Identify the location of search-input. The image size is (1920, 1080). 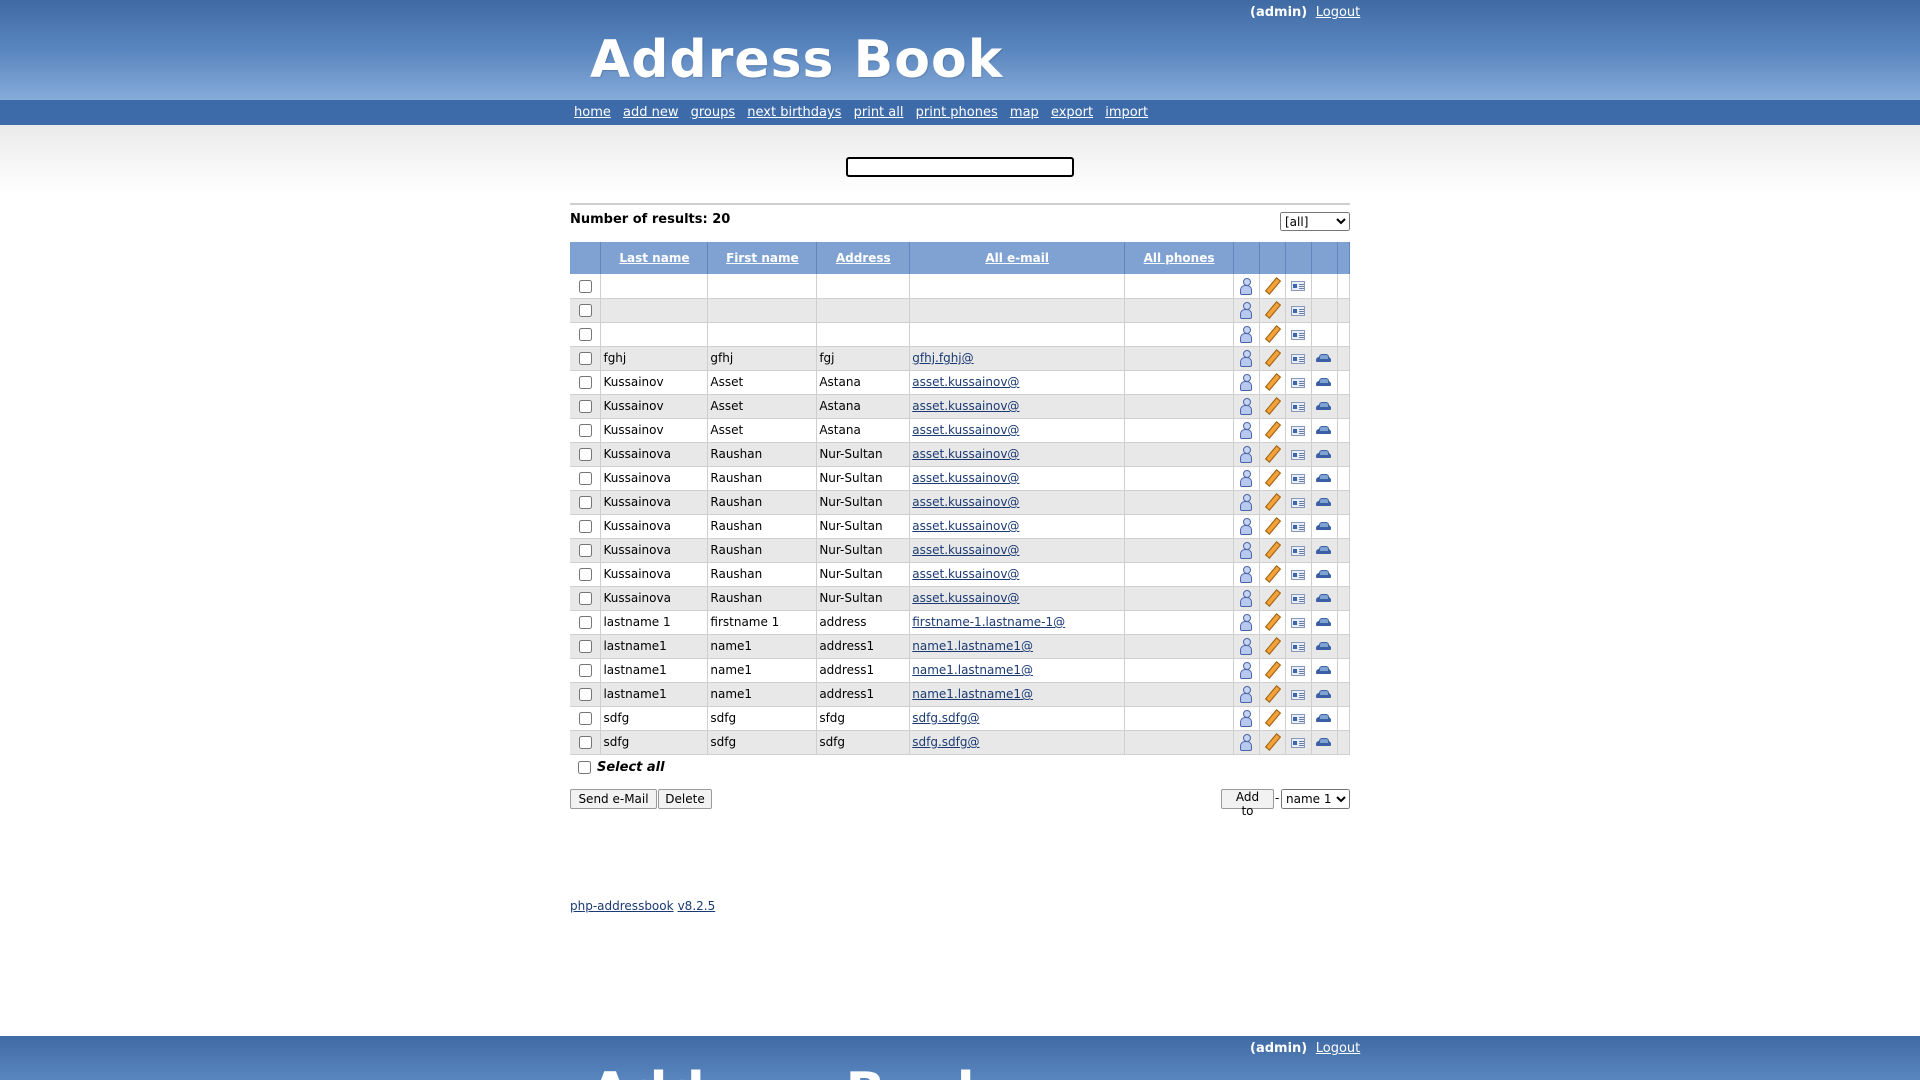
(960, 167).